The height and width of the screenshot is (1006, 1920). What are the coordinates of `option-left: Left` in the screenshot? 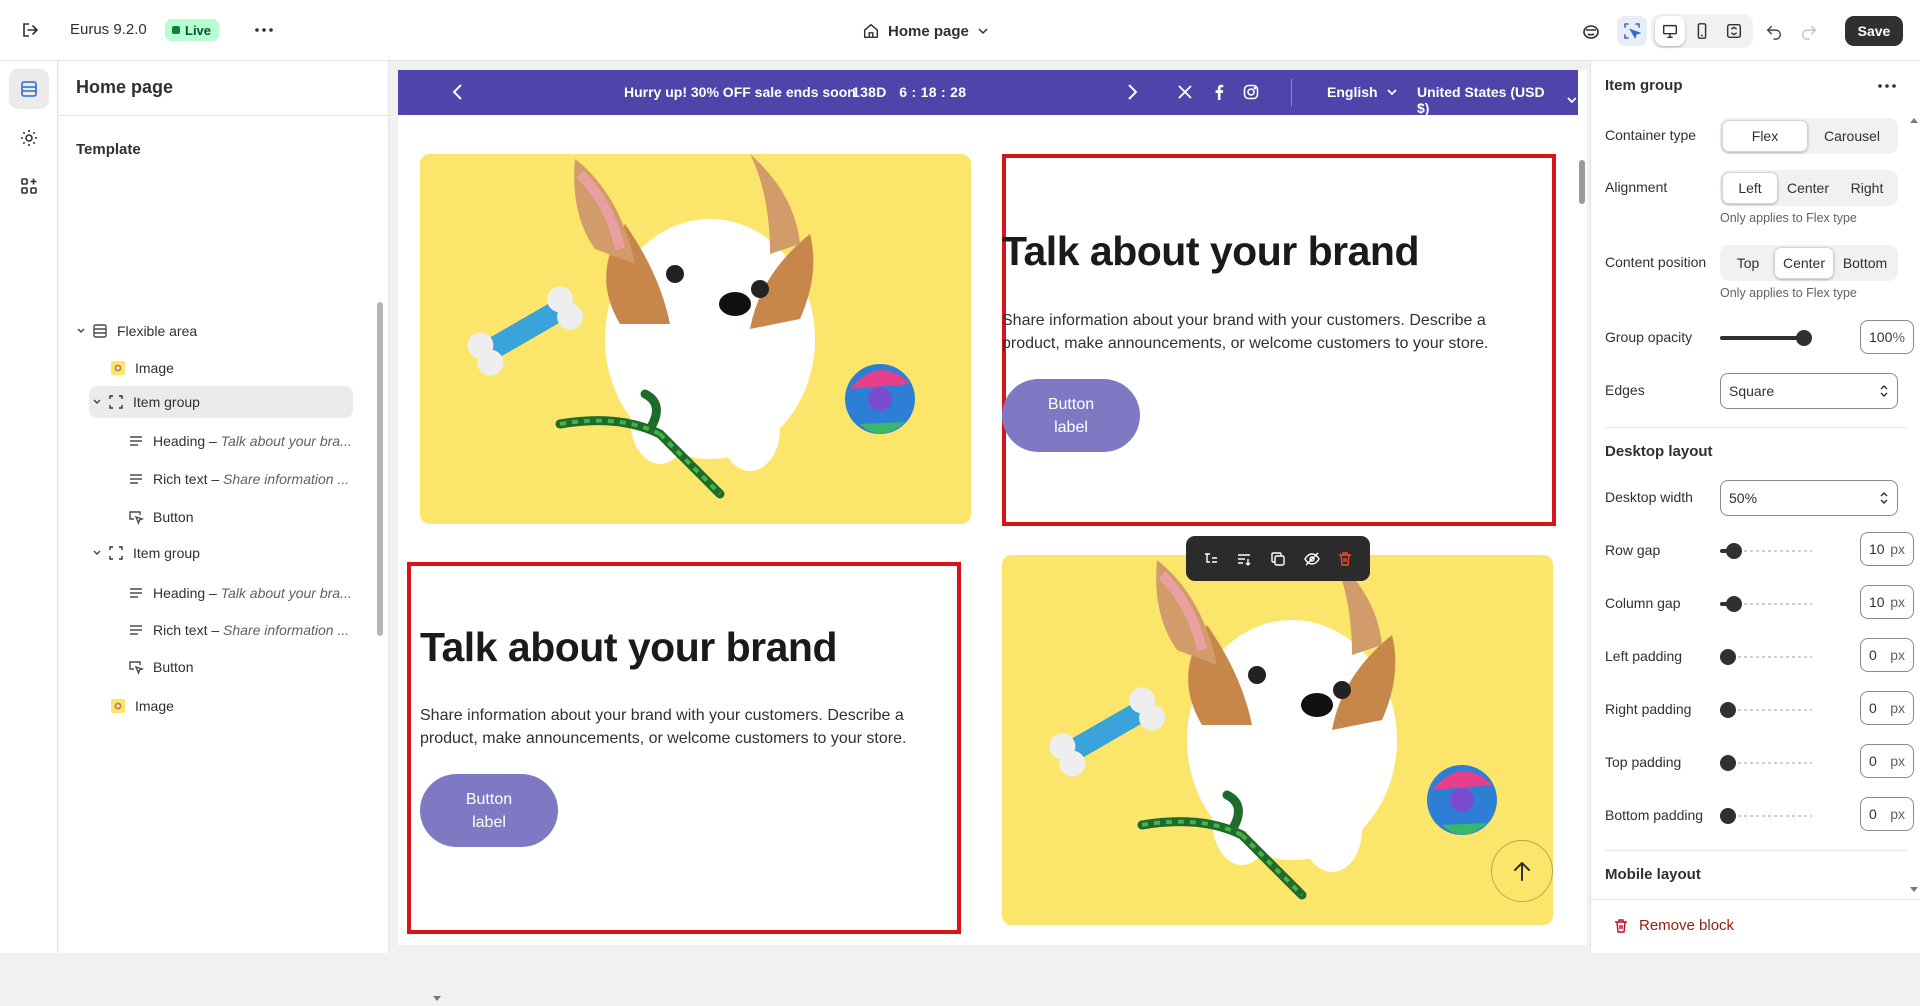 It's located at (1750, 188).